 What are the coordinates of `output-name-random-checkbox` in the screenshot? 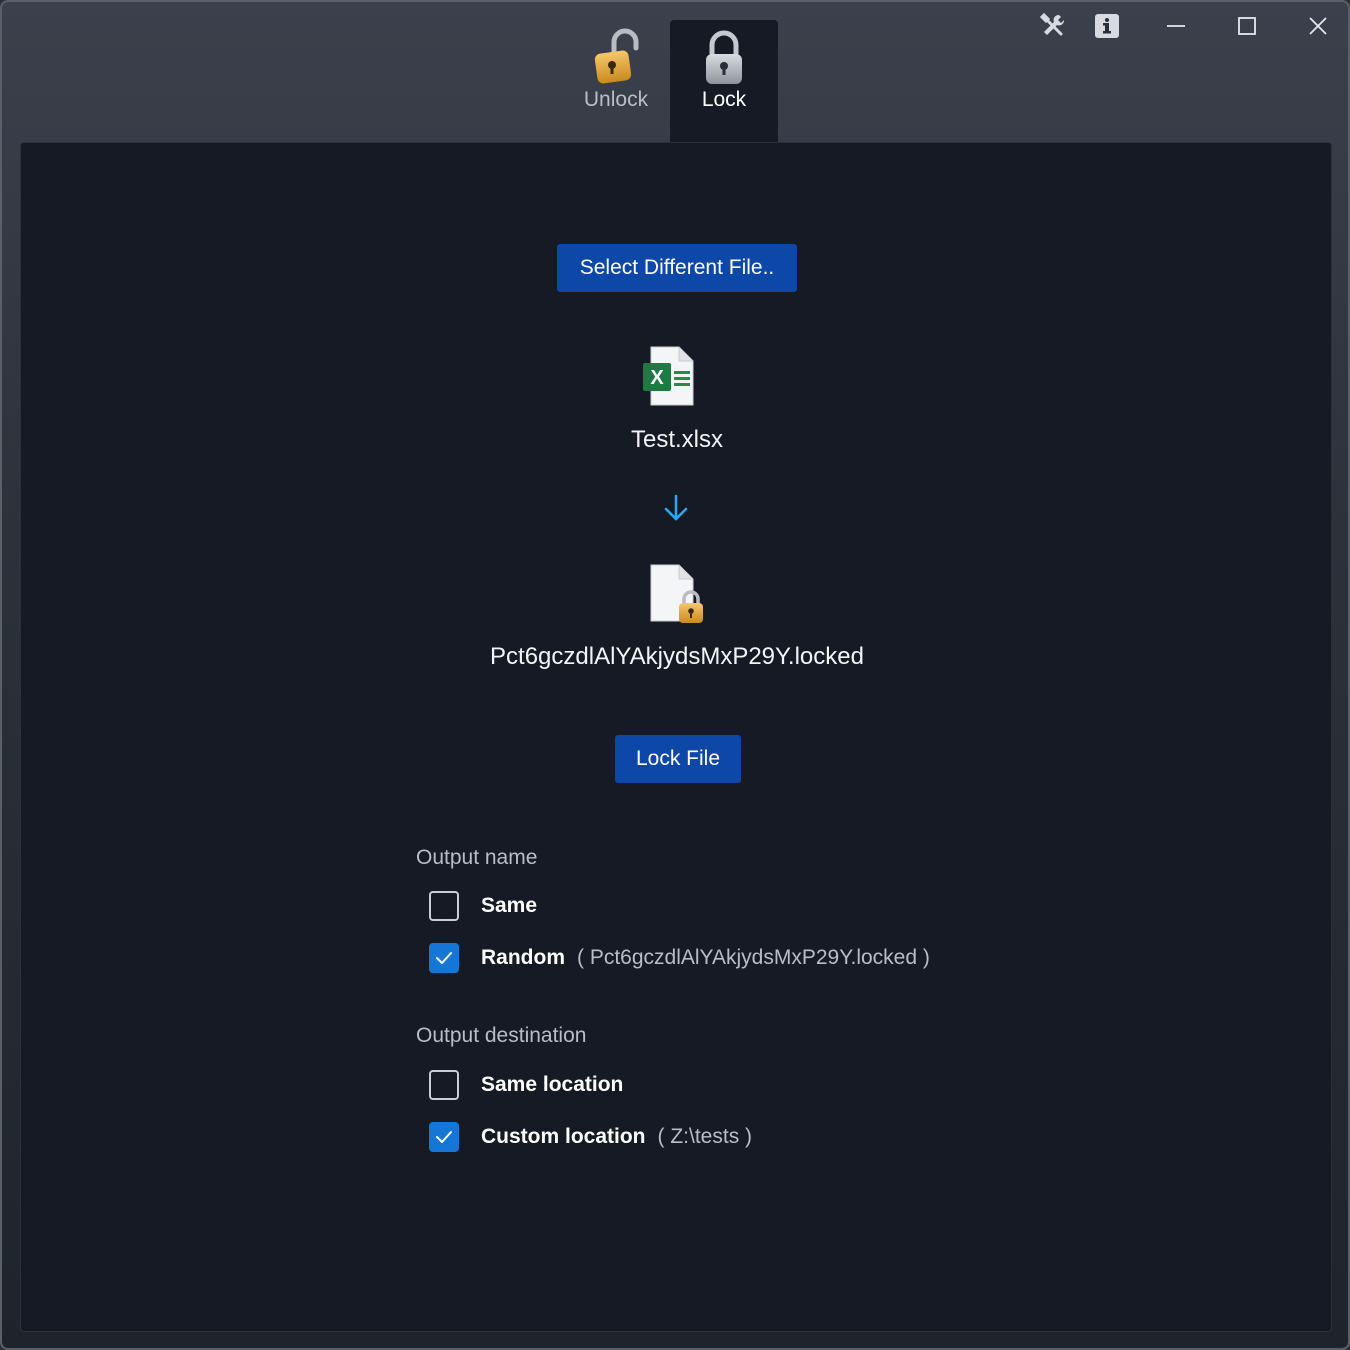 It's located at (444, 958).